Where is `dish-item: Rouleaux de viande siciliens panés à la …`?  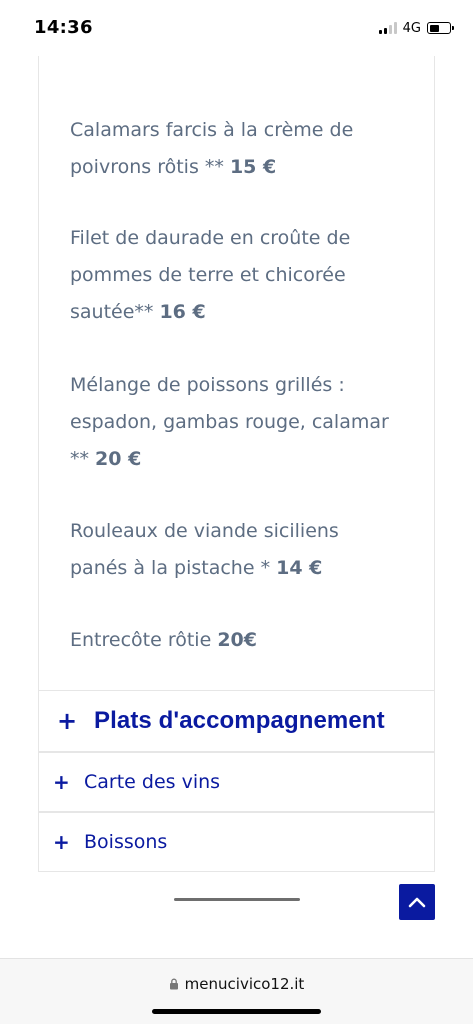
dish-item: Rouleaux de viande siciliens panés à la … is located at coordinates (240, 550).